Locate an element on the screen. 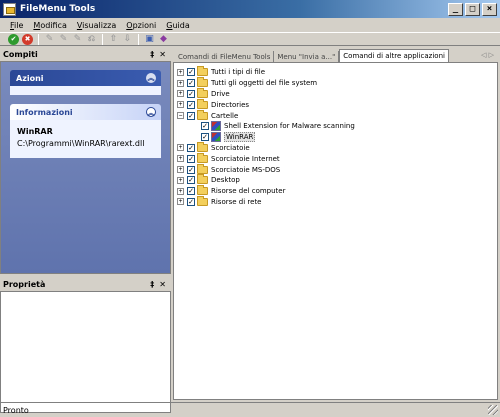 The width and height of the screenshot is (500, 417). close-button: × is located at coordinates (489, 9).